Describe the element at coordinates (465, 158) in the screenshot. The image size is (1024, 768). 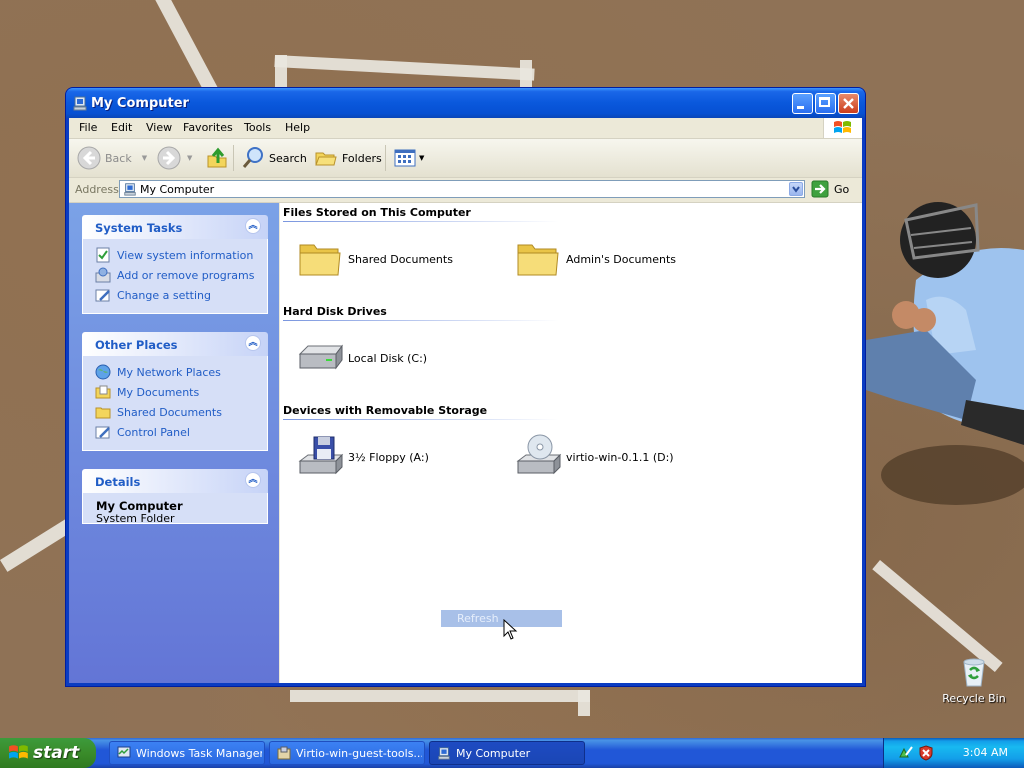
I see `toolbar: Back ▼ ▼ Search Folders ▼` at that location.